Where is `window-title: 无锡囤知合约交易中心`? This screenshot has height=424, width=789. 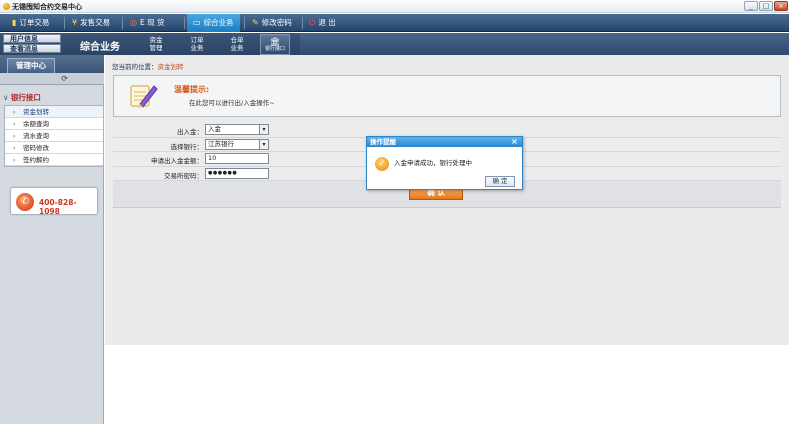
window-title: 无锡囤知合约交易中心 is located at coordinates (47, 7).